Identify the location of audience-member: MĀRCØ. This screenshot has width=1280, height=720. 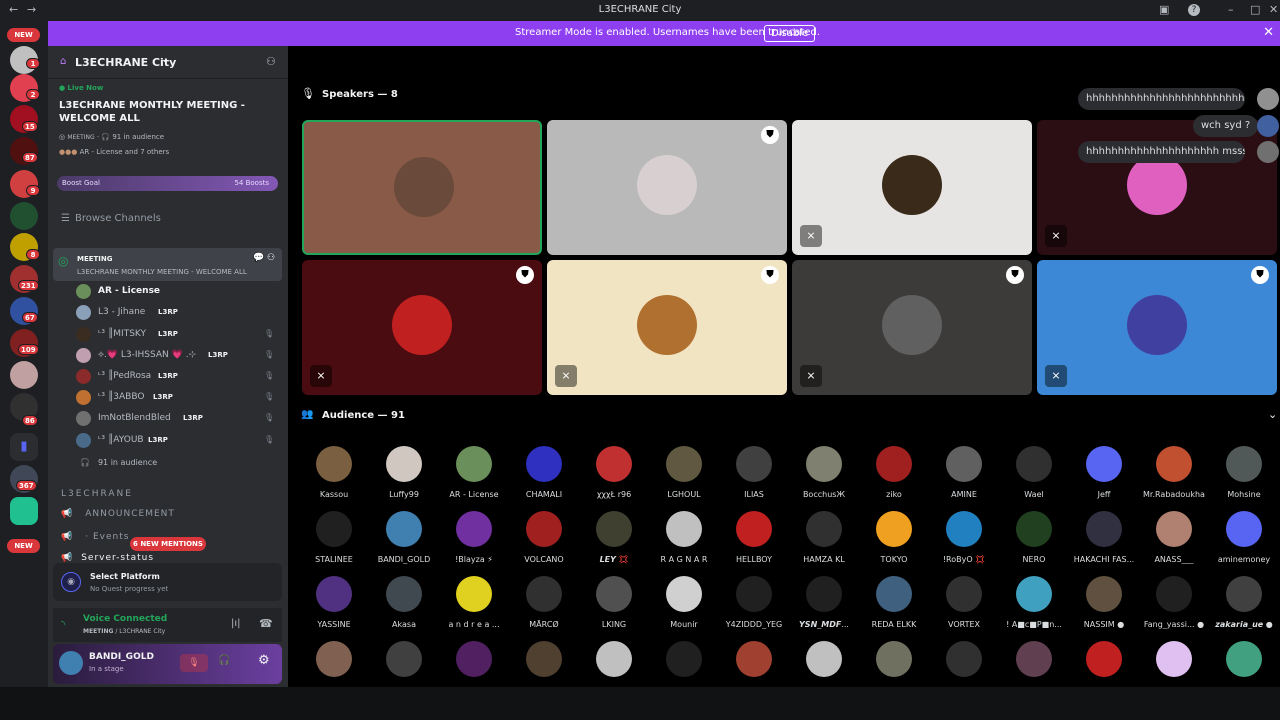
(544, 602).